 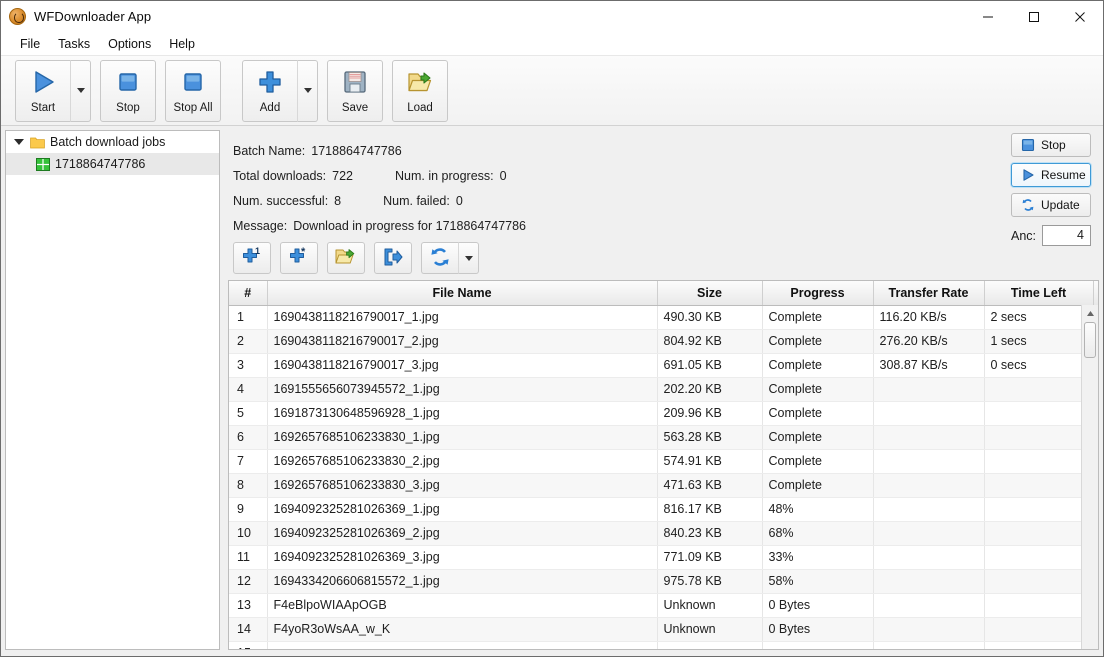 What do you see at coordinates (710, 365) in the screenshot?
I see `size-cell: 691.05 KB` at bounding box center [710, 365].